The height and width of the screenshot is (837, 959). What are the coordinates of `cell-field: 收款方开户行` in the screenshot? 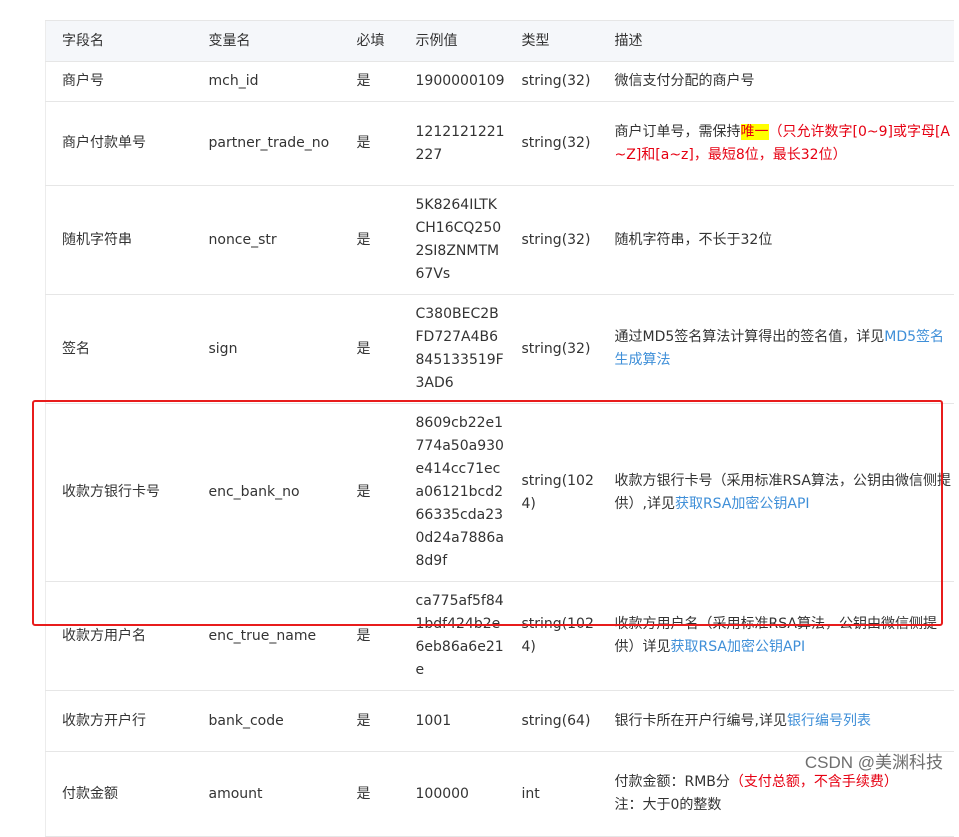 It's located at (119, 721).